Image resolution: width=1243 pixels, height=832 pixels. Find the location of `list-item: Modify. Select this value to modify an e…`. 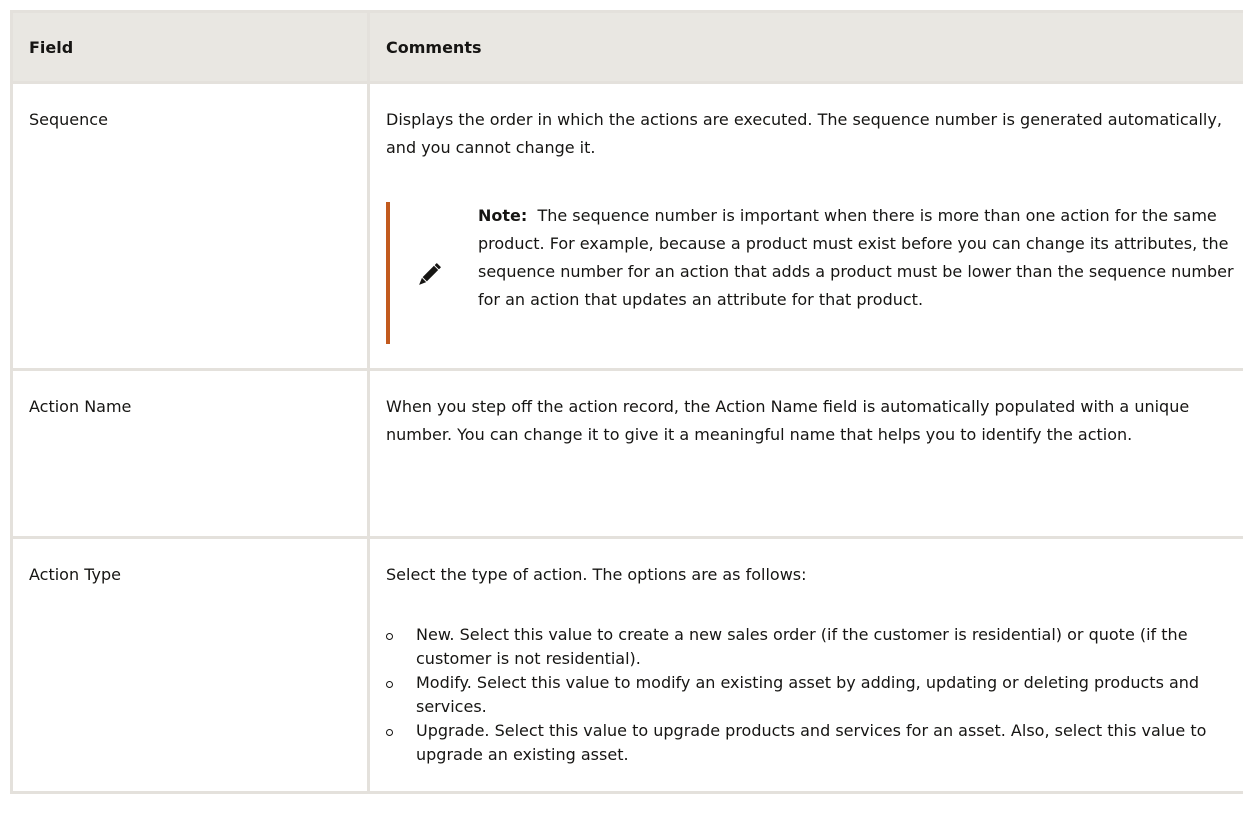

list-item: Modify. Select this value to modify an e… is located at coordinates (814, 695).